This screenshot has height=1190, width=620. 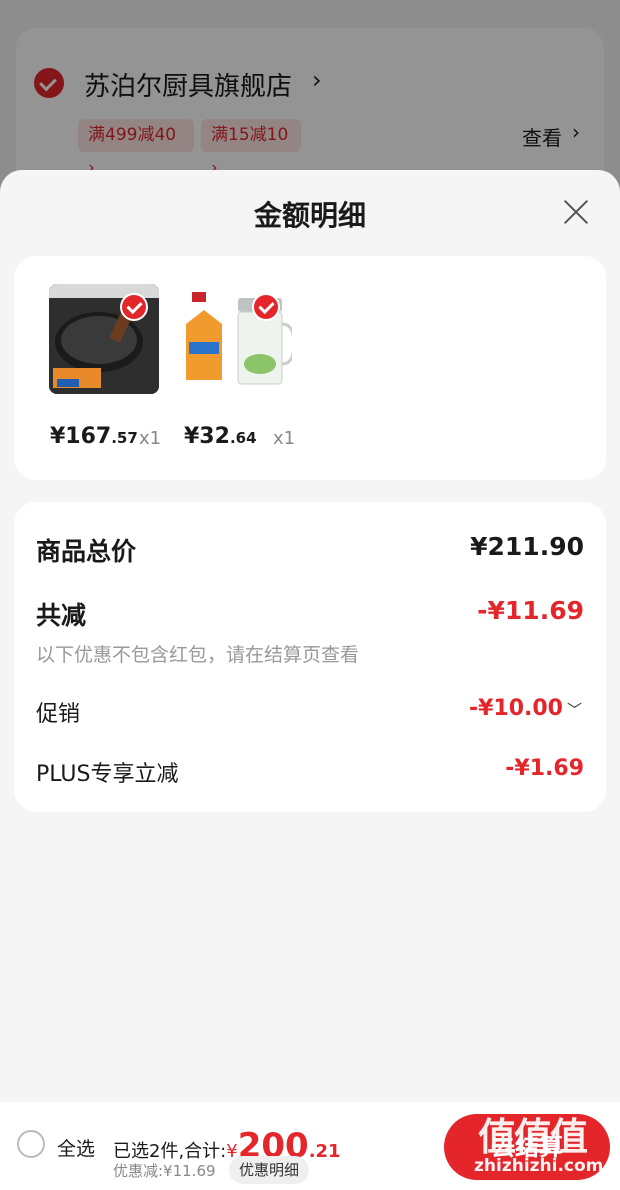 What do you see at coordinates (76, 1147) in the screenshot?
I see `select-all-label: 全选` at bounding box center [76, 1147].